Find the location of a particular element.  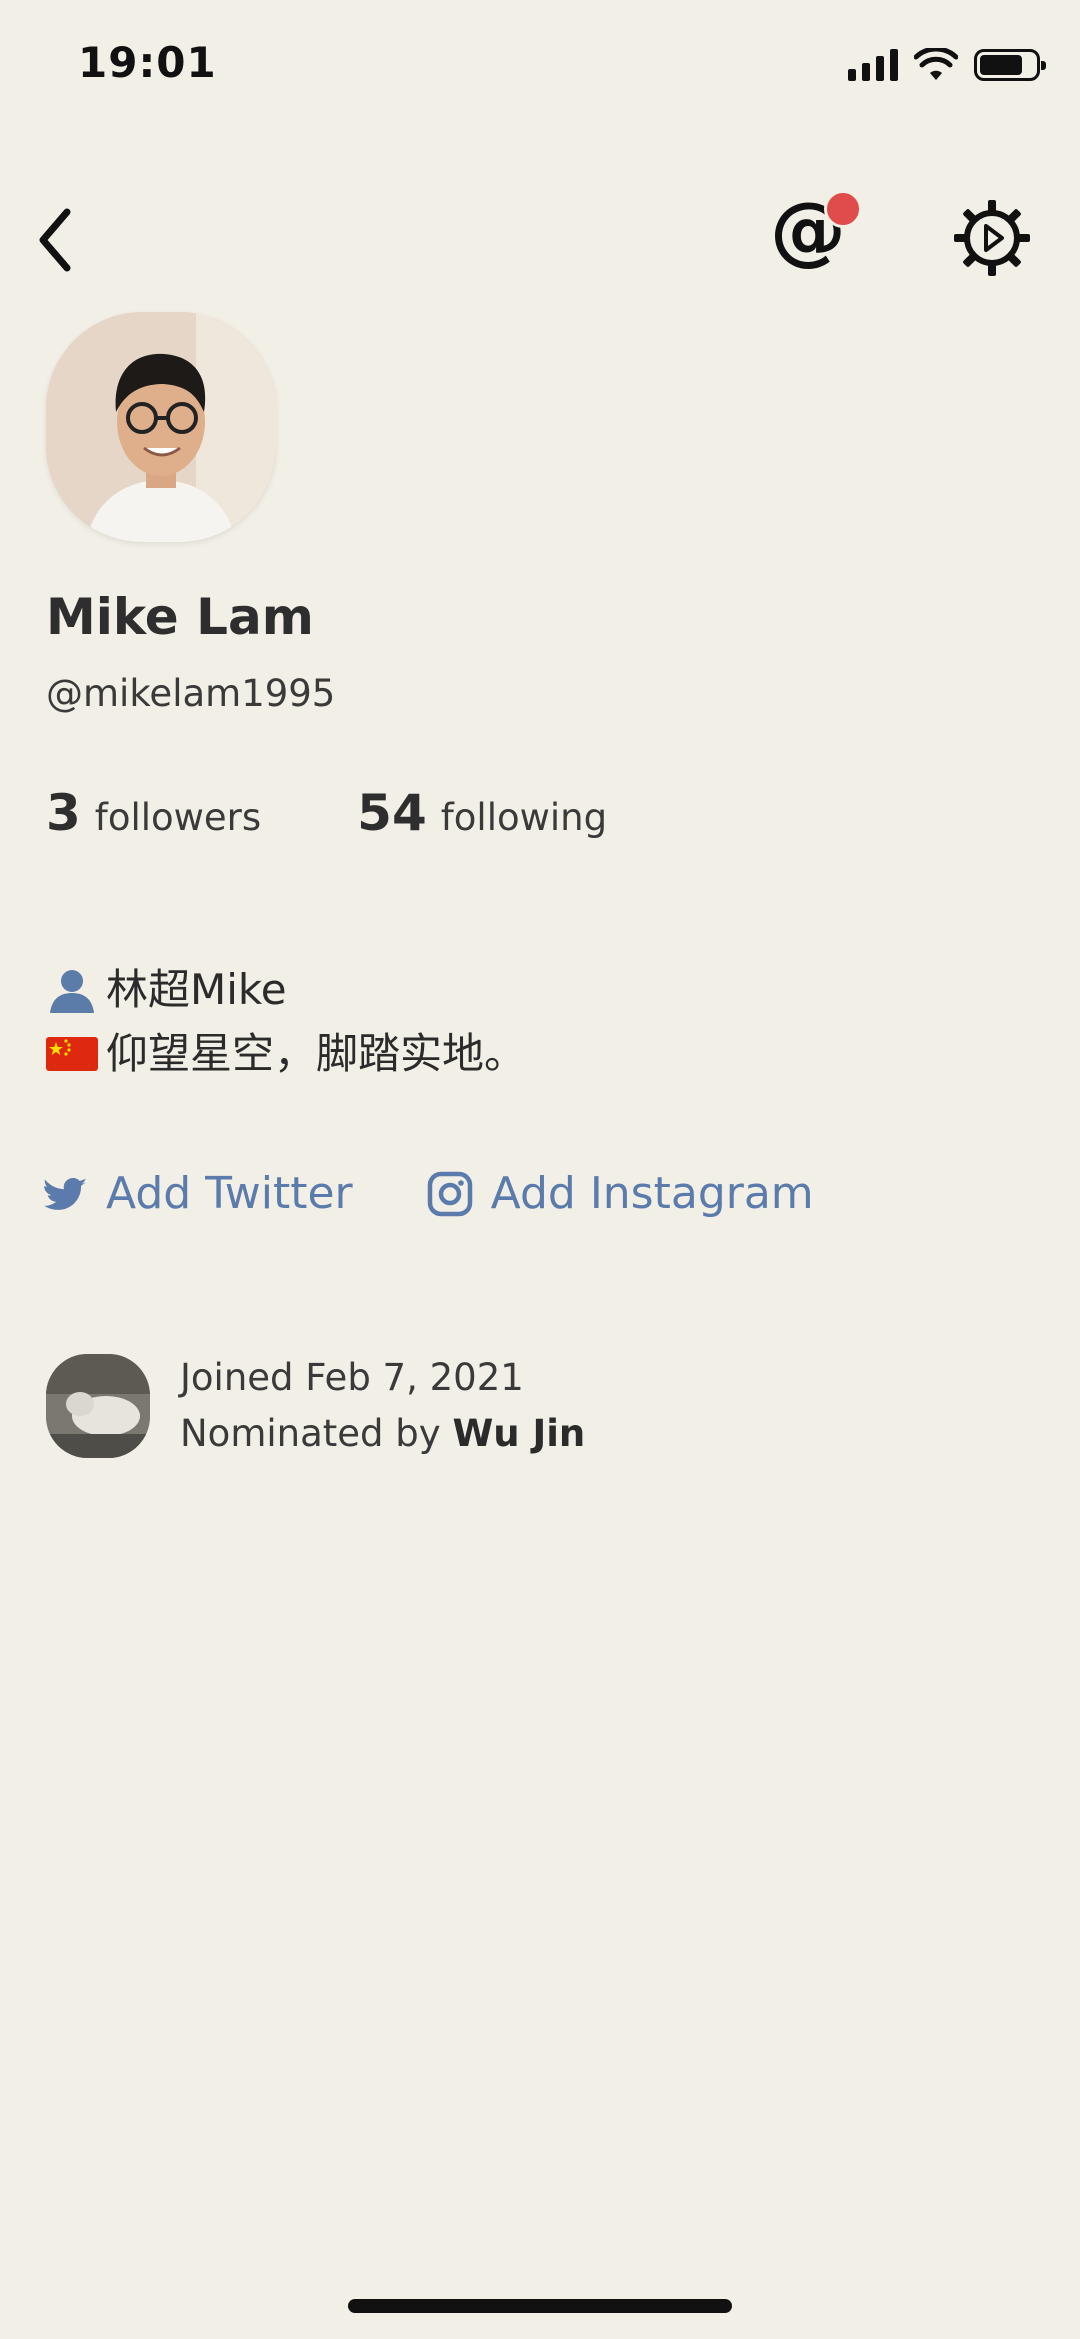

instagram-icon is located at coordinates (450, 1194).